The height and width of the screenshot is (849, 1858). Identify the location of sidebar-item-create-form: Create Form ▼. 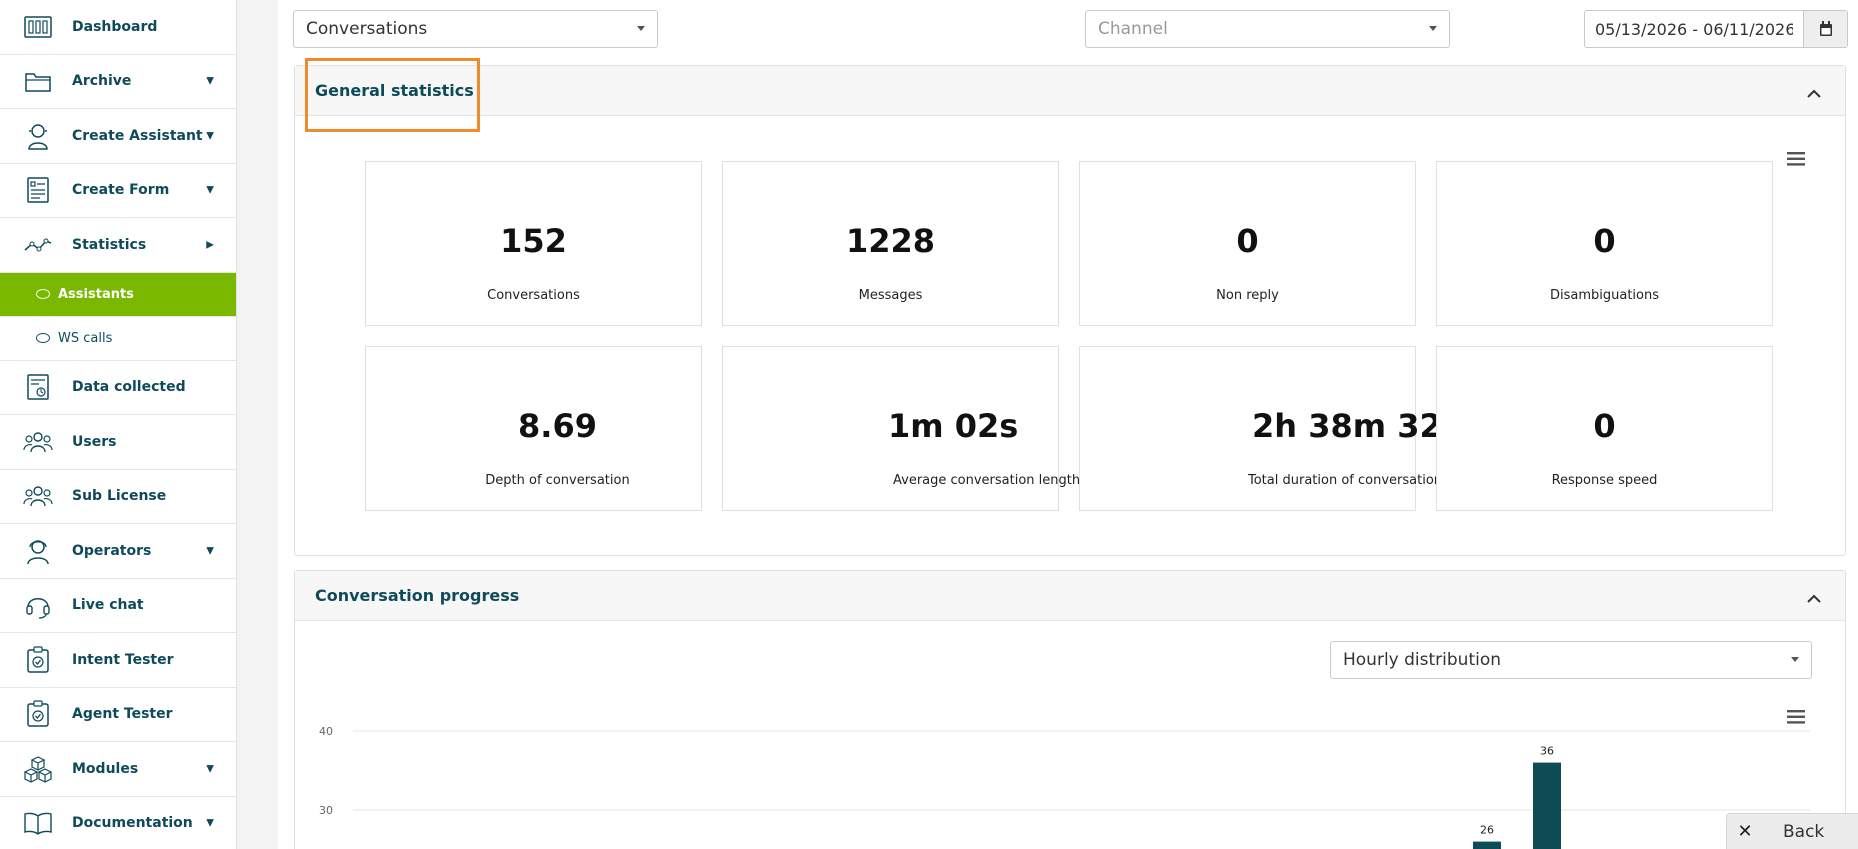
(118, 191).